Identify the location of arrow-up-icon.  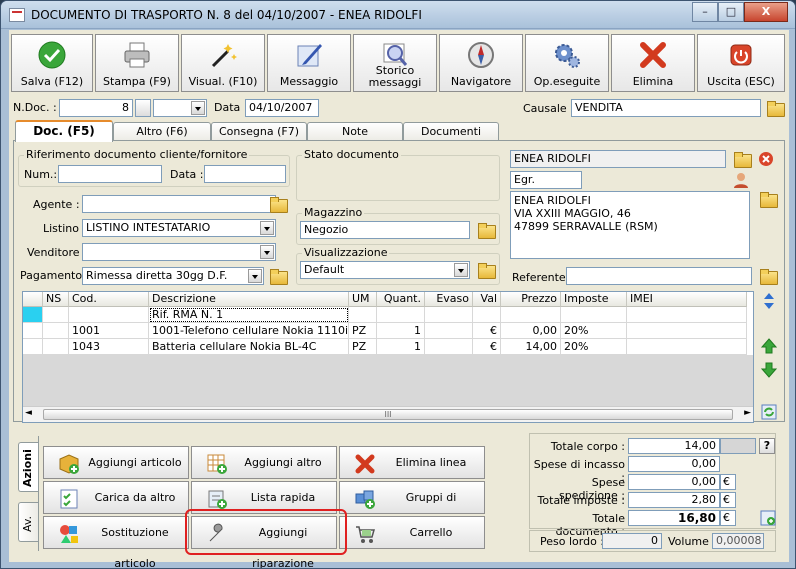
(769, 346).